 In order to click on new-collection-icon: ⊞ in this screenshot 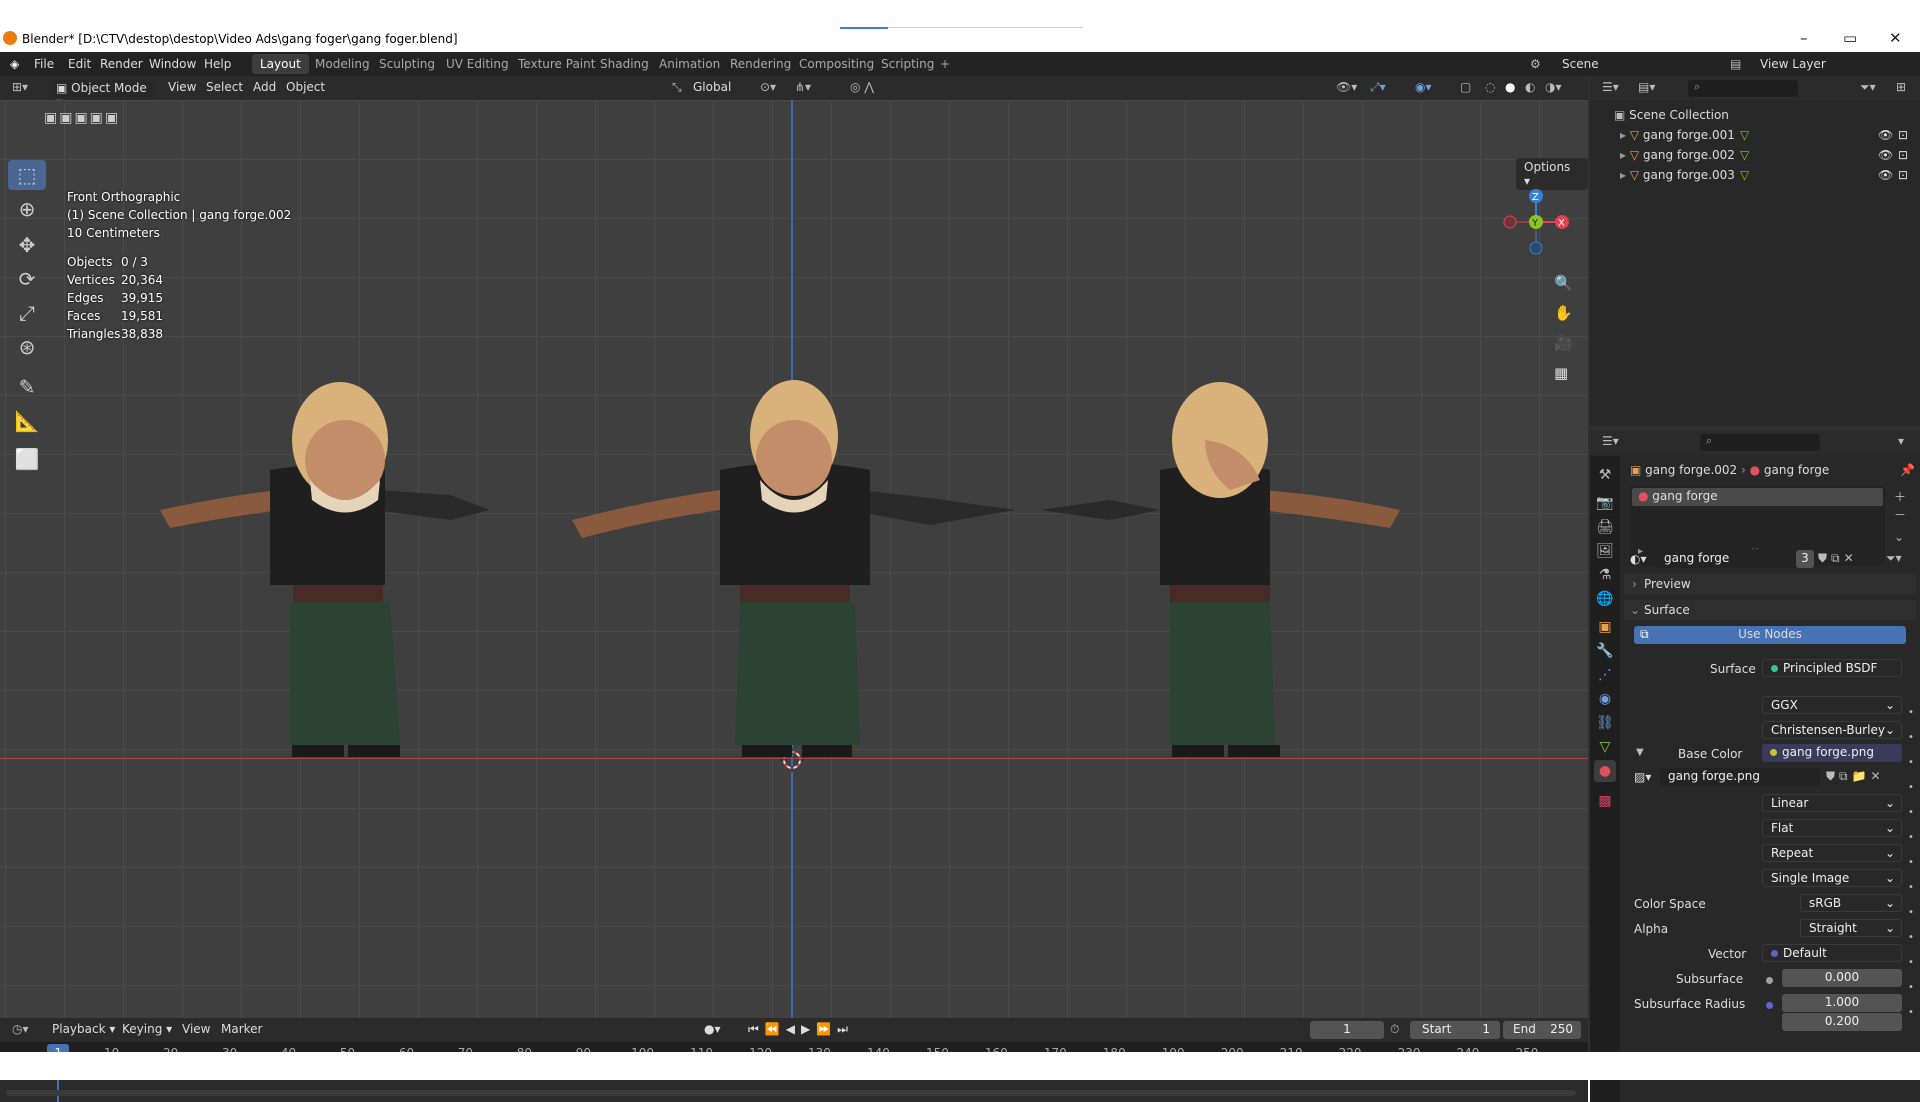, I will do `click(1901, 88)`.